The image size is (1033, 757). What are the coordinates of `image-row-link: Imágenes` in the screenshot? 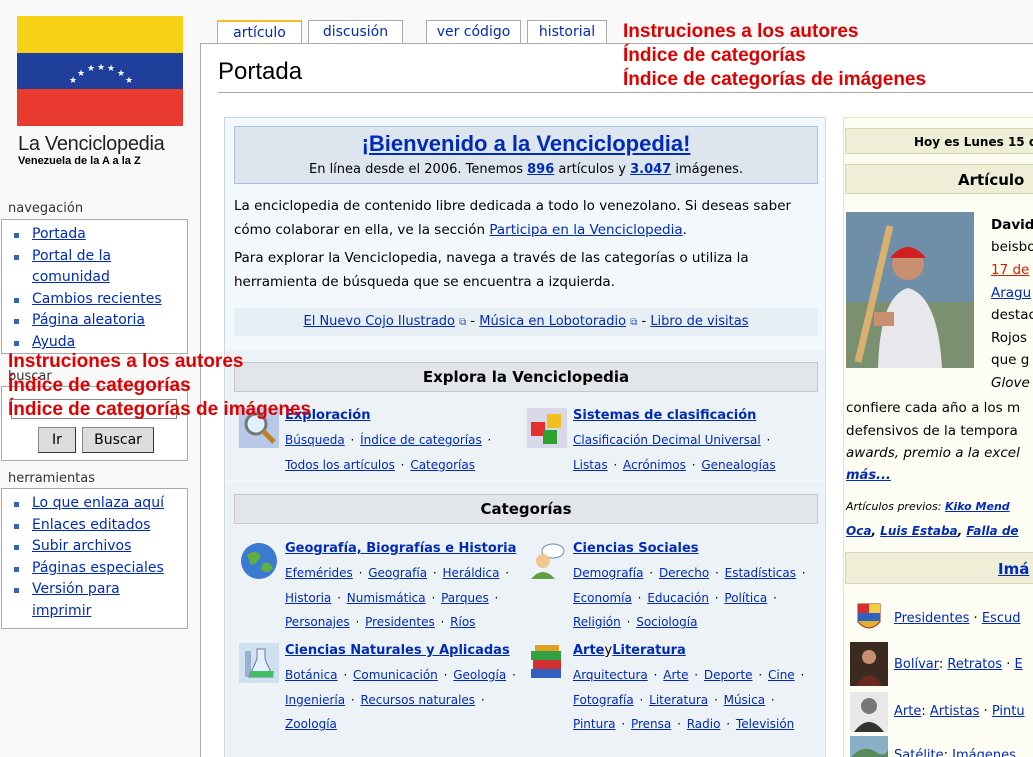 It's located at (984, 752).